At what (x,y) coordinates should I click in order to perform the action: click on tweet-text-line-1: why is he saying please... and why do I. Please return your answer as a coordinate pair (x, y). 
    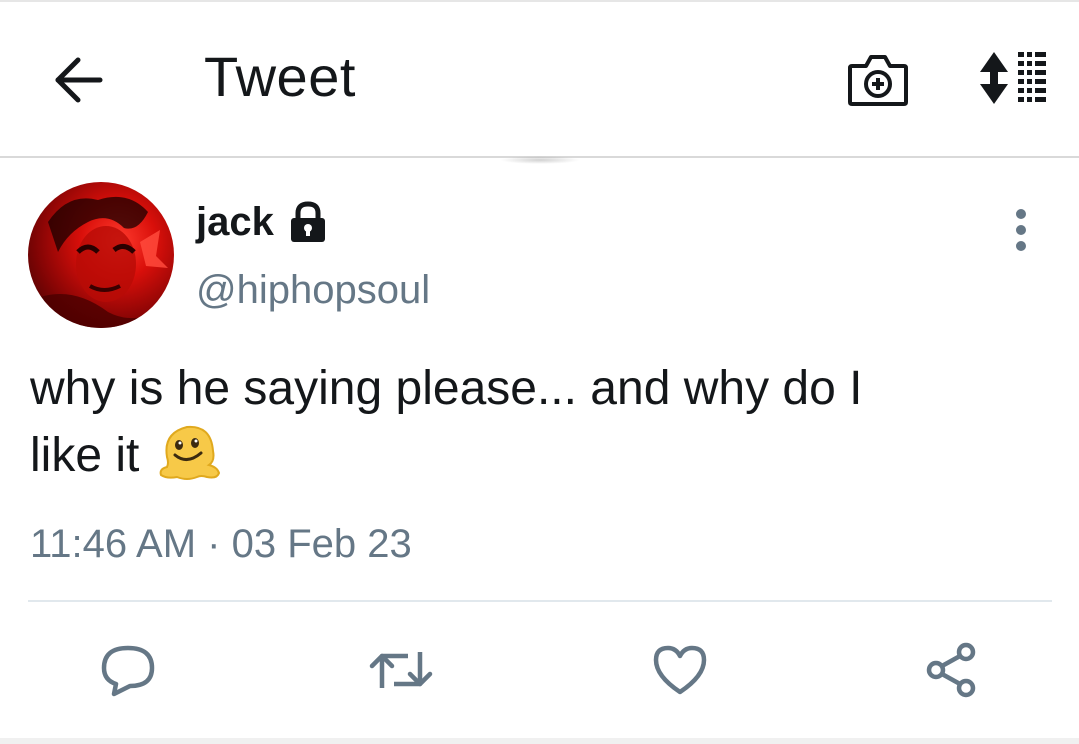
    Looking at the image, I should click on (446, 388).